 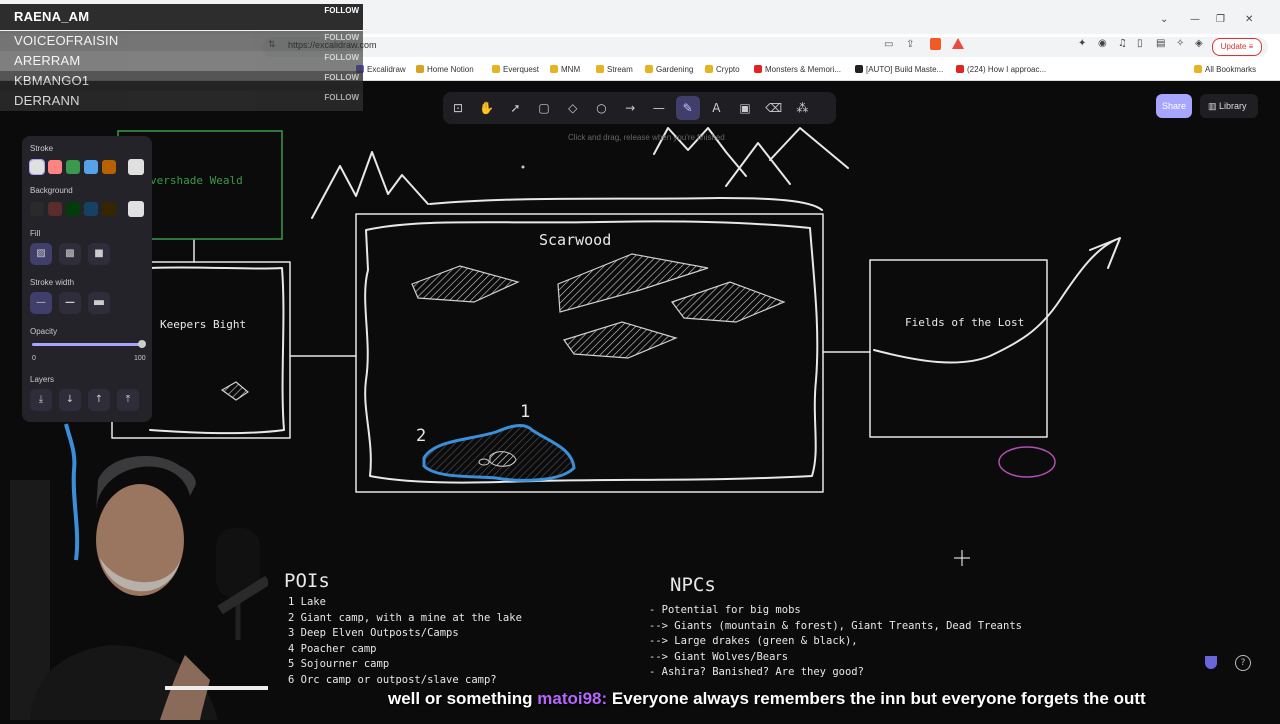 What do you see at coordinates (405, 651) in the screenshot?
I see `poi-item: 4 Poacher camp` at bounding box center [405, 651].